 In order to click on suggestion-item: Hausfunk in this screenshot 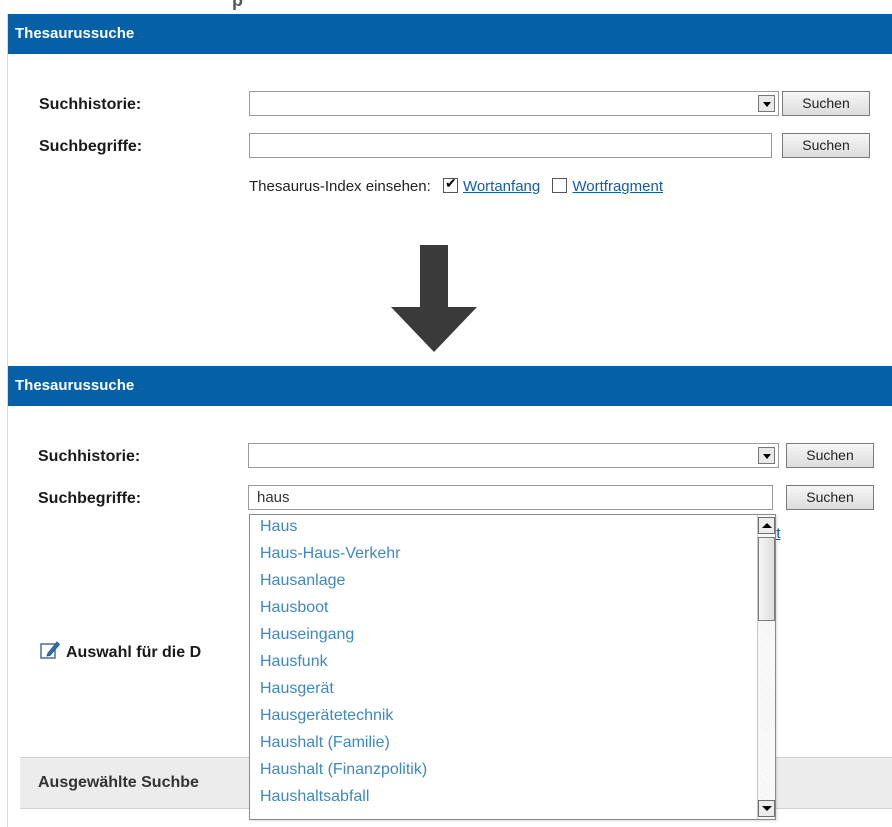, I will do `click(343, 666)`.